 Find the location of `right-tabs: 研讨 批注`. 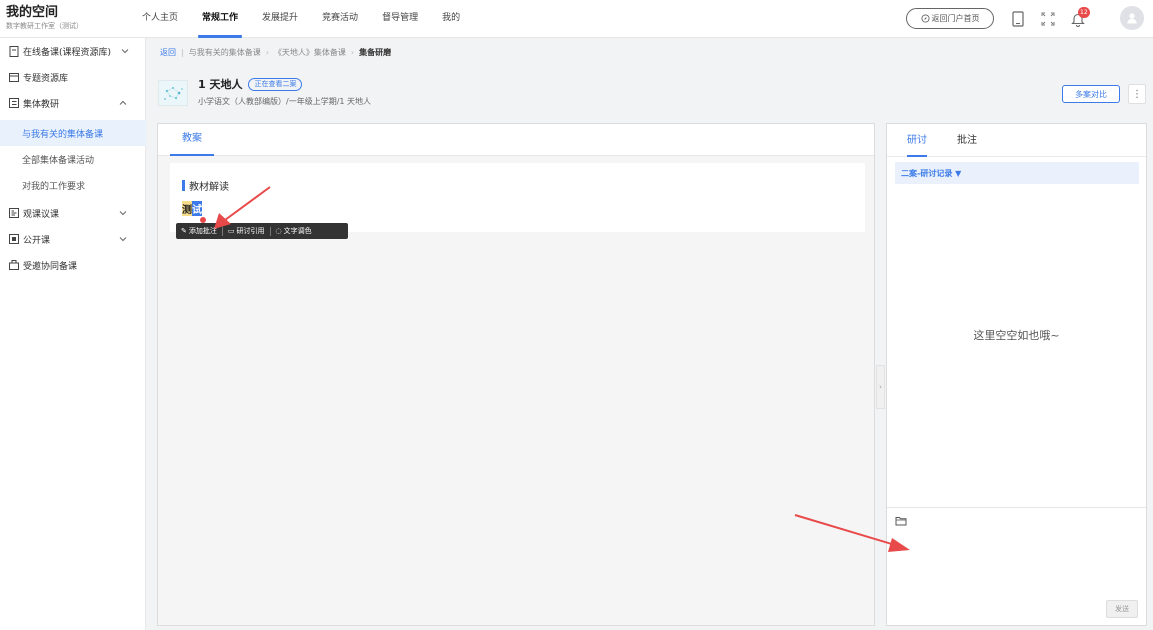

right-tabs: 研讨 批注 is located at coordinates (1016, 140).